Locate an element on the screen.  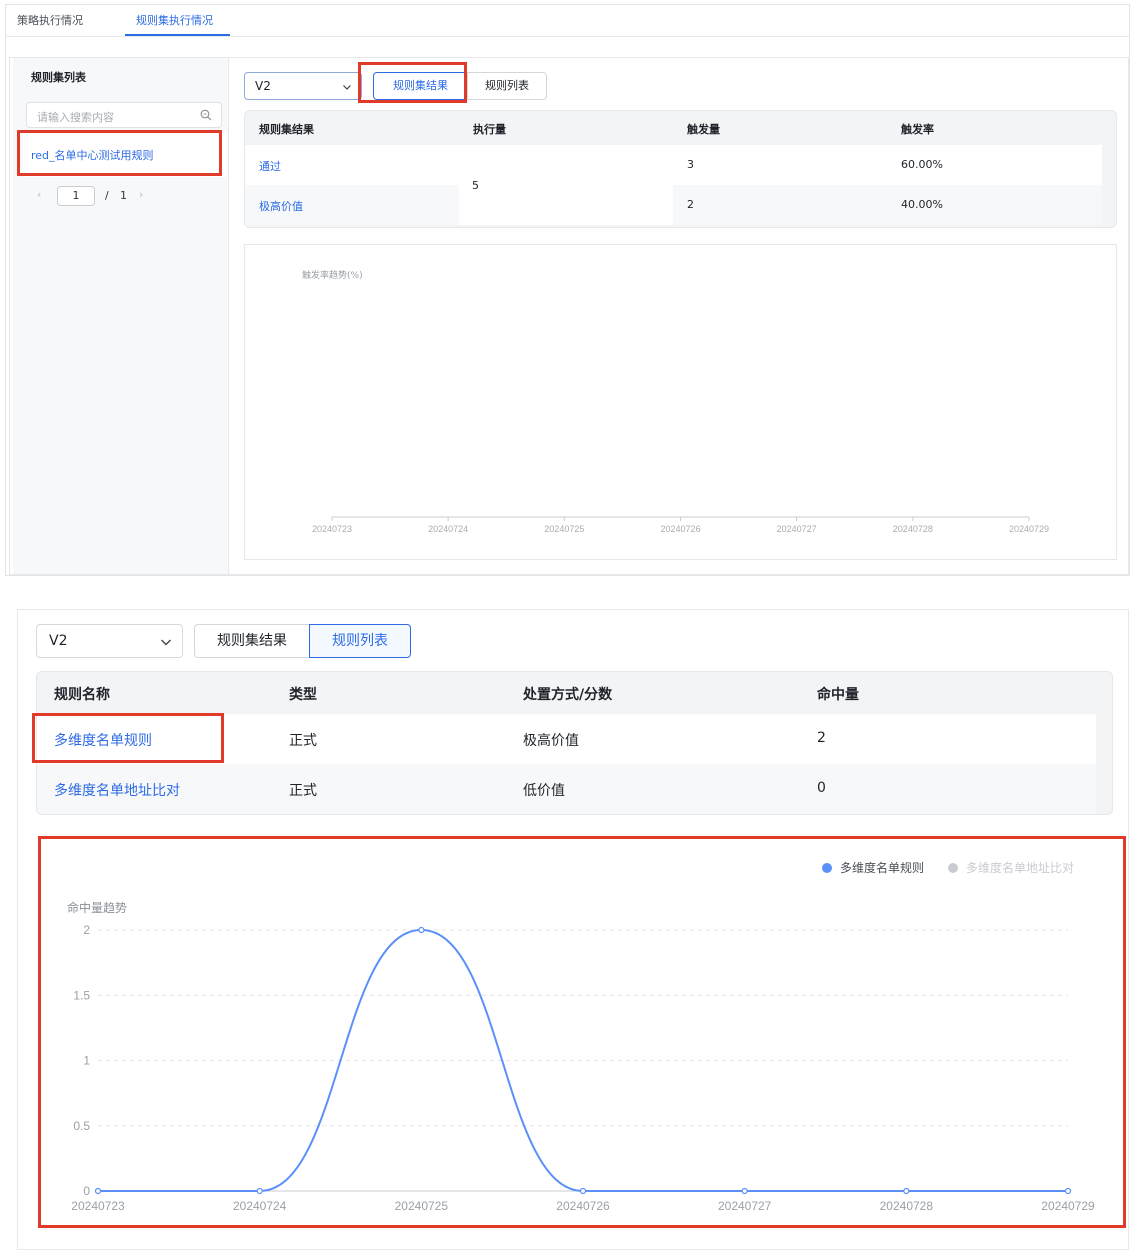
prev-page-button: ‹ is located at coordinates (39, 194).